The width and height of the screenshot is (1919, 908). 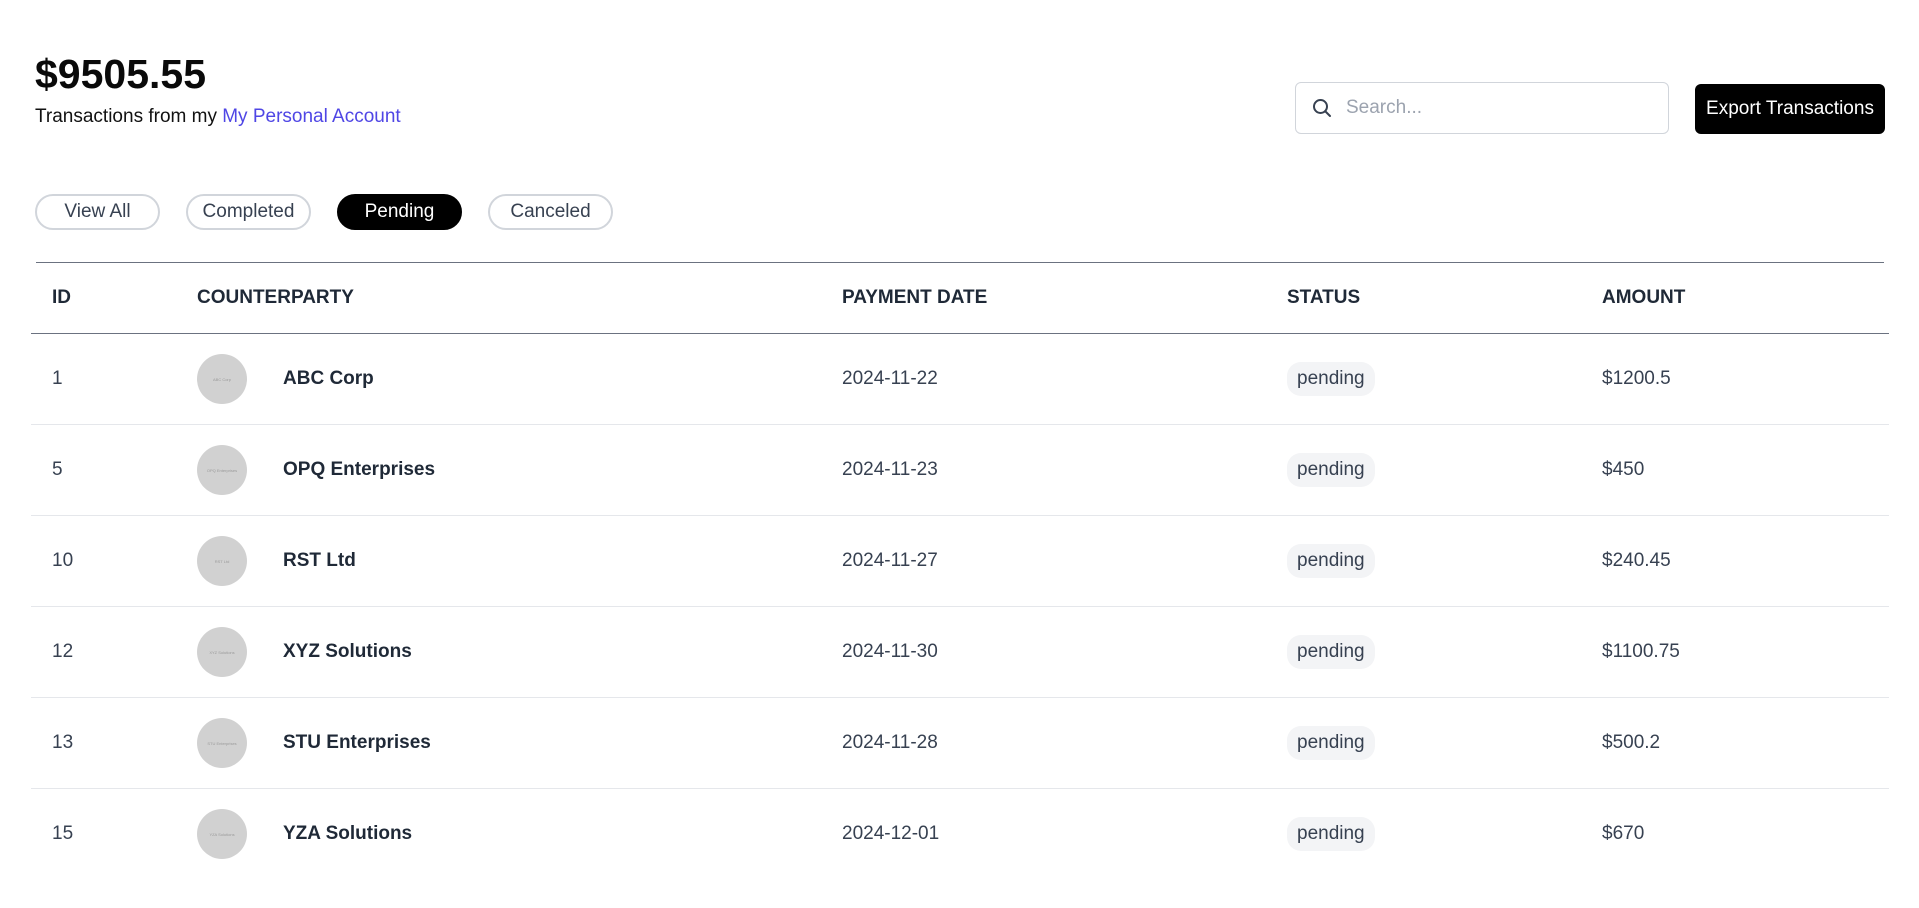 What do you see at coordinates (1623, 833) in the screenshot?
I see `cell-amount: $670` at bounding box center [1623, 833].